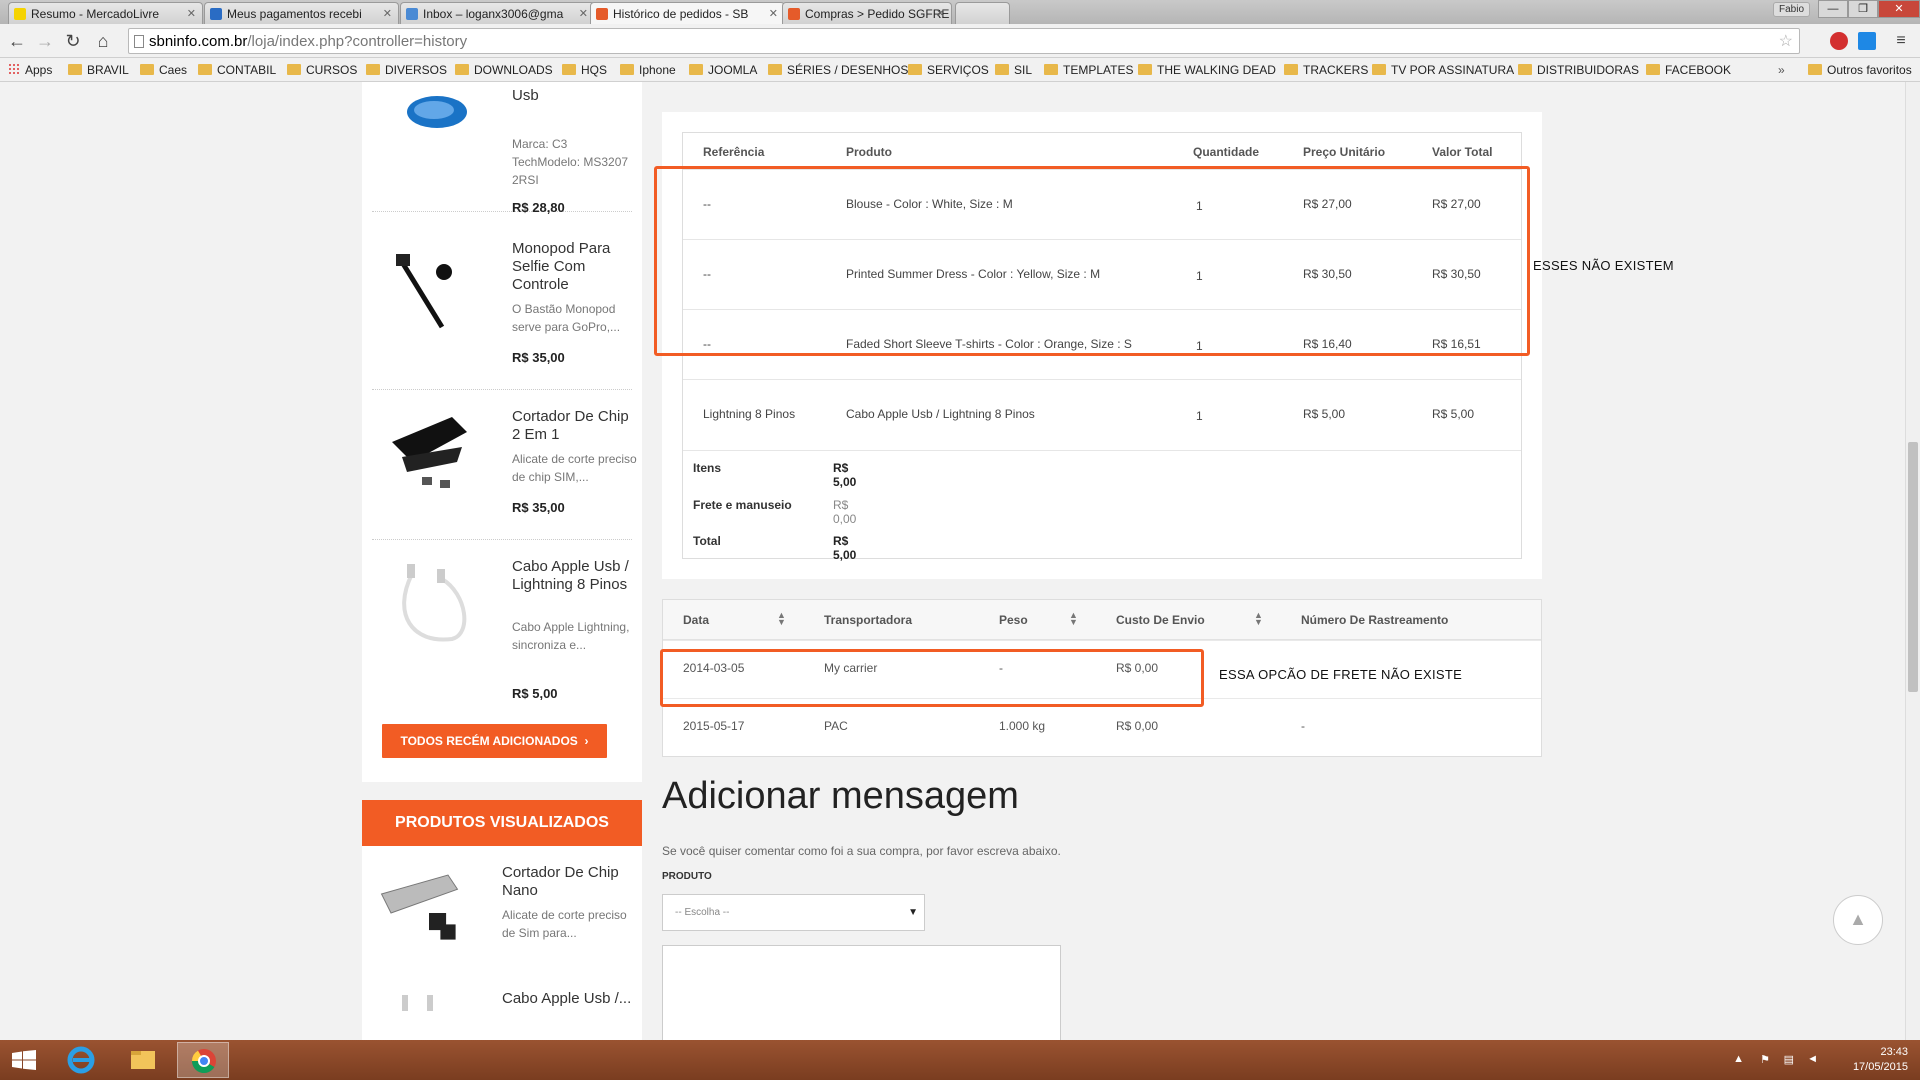 The height and width of the screenshot is (1080, 1920). I want to click on bookmark-folder: JOOMLA, so click(723, 70).